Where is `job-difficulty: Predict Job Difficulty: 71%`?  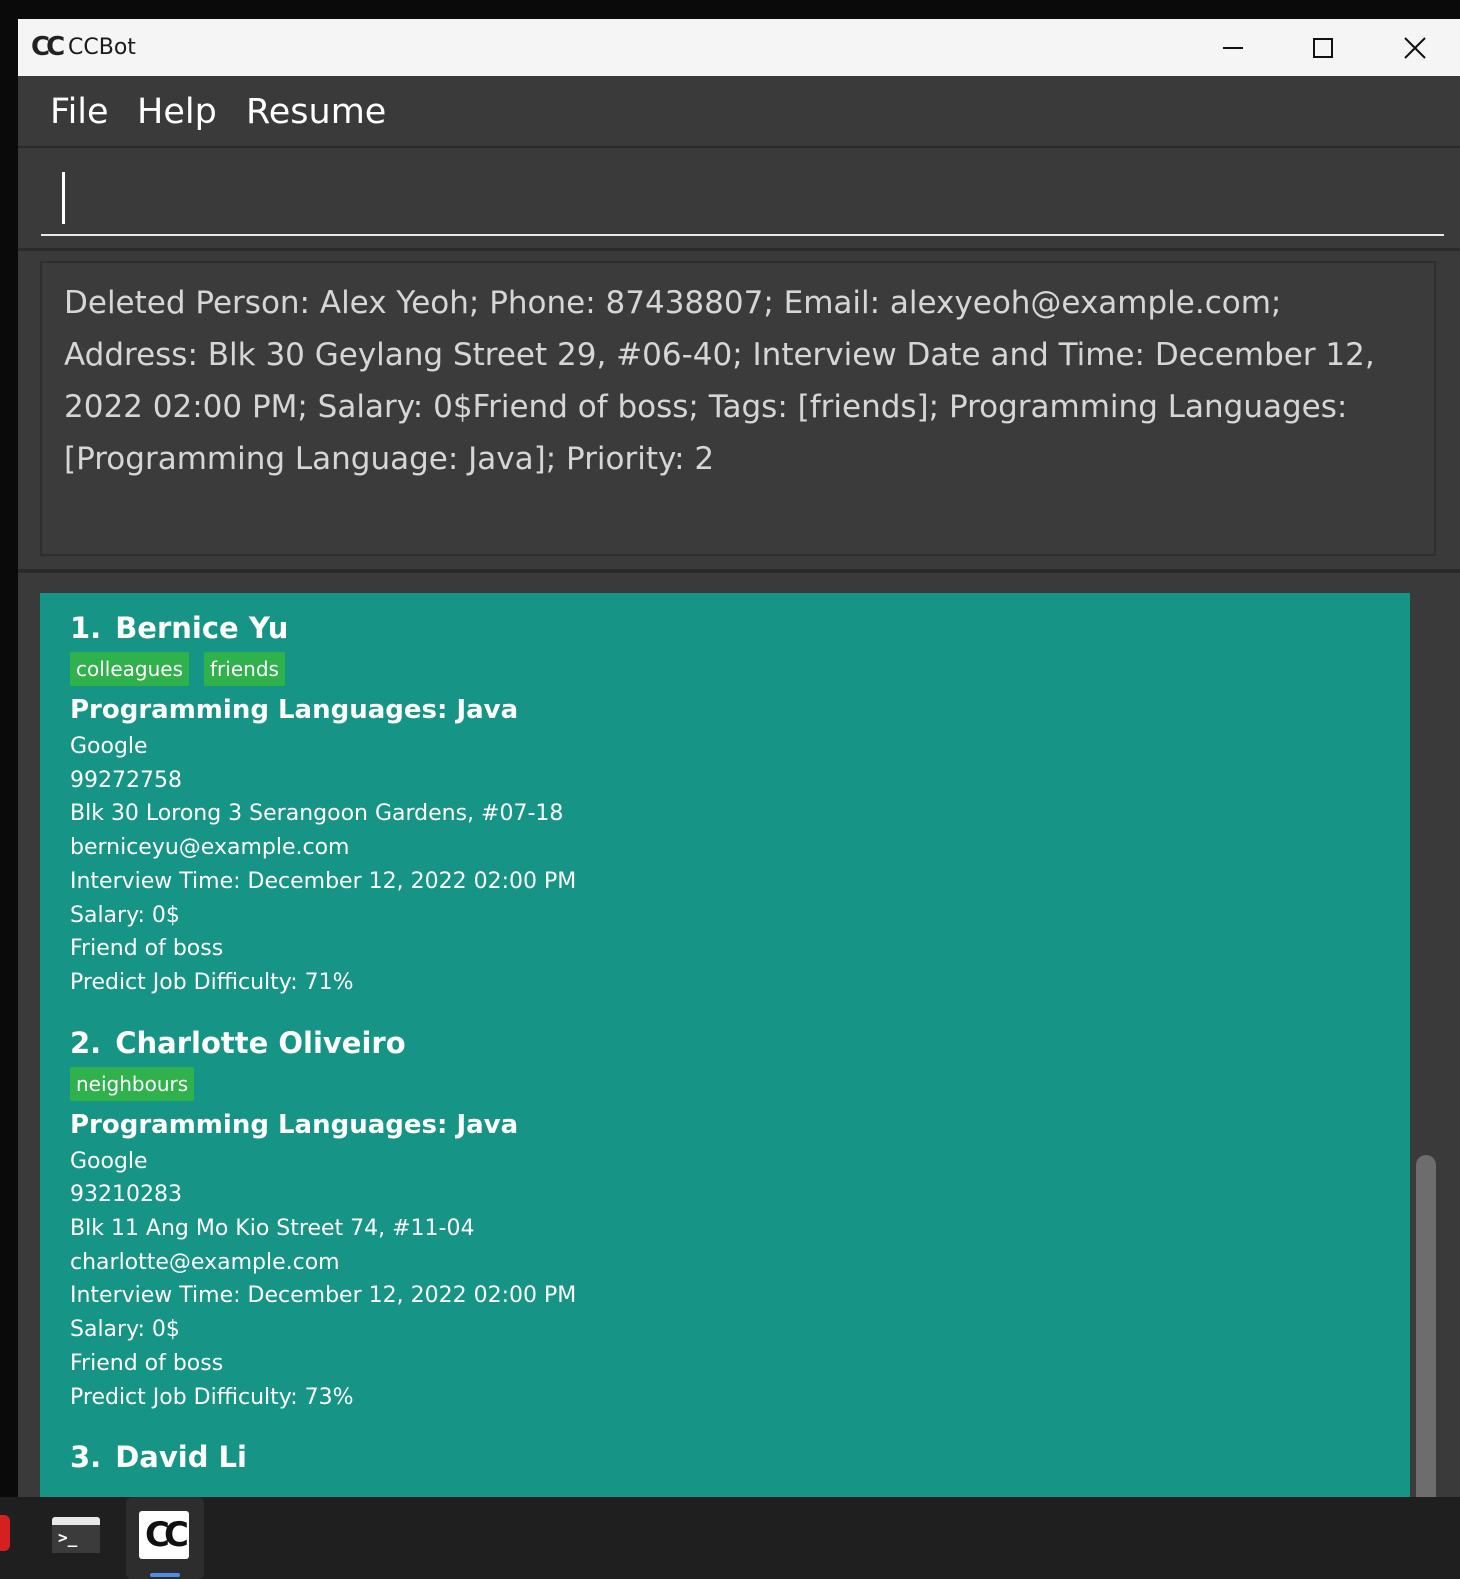
job-difficulty: Predict Job Difficulty: 71% is located at coordinates (212, 982).